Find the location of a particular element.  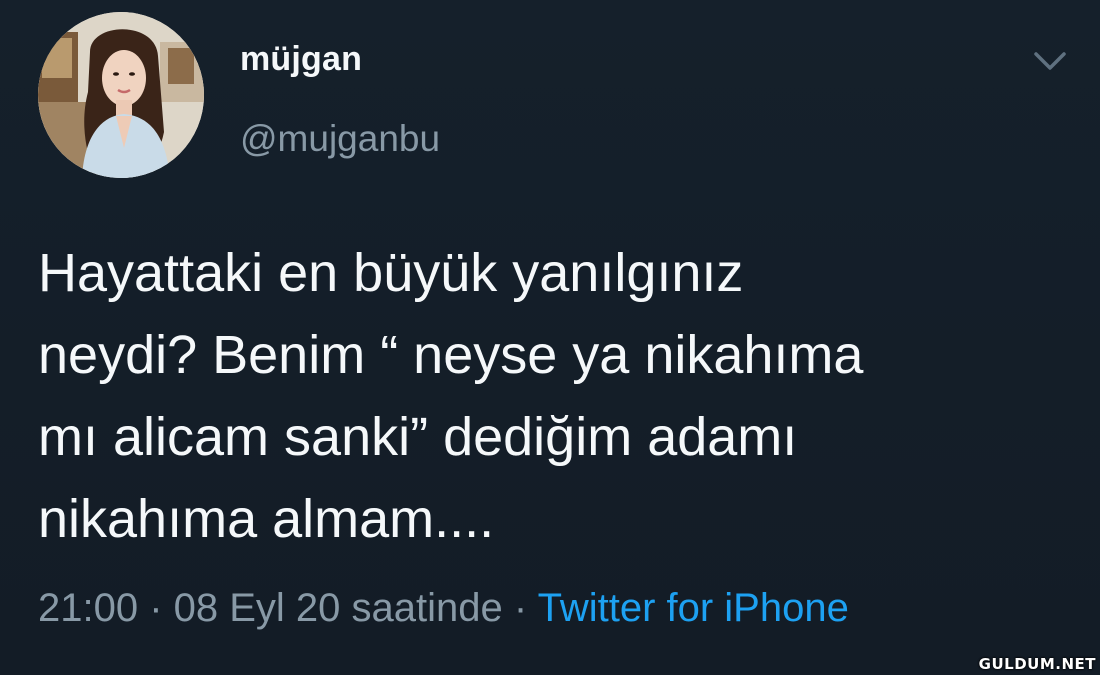

chevron-down-icon is located at coordinates (1050, 61).